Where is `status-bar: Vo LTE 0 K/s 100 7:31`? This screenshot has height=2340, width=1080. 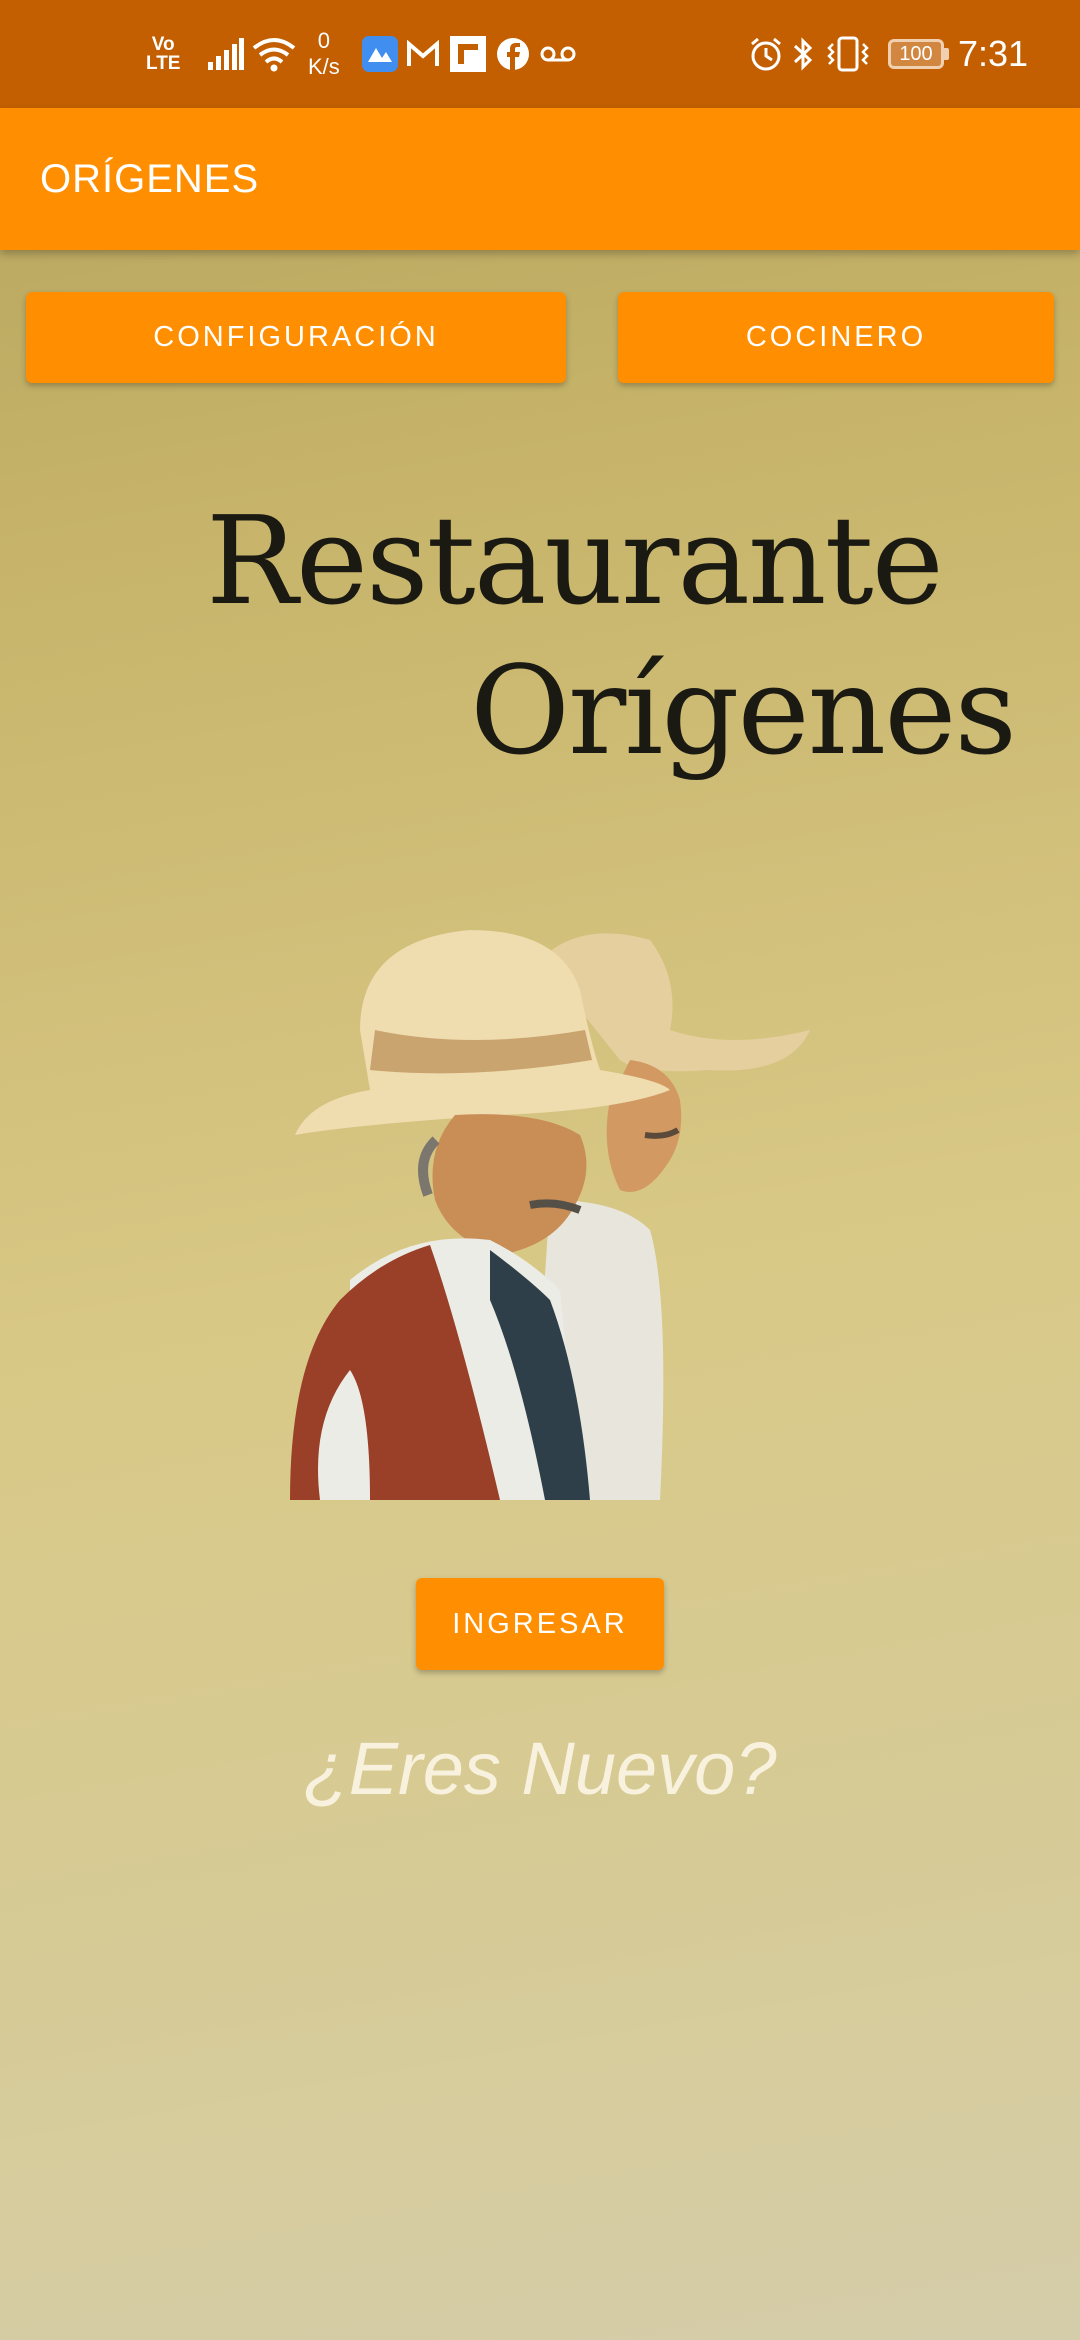
status-bar: Vo LTE 0 K/s 100 7:31 is located at coordinates (540, 54).